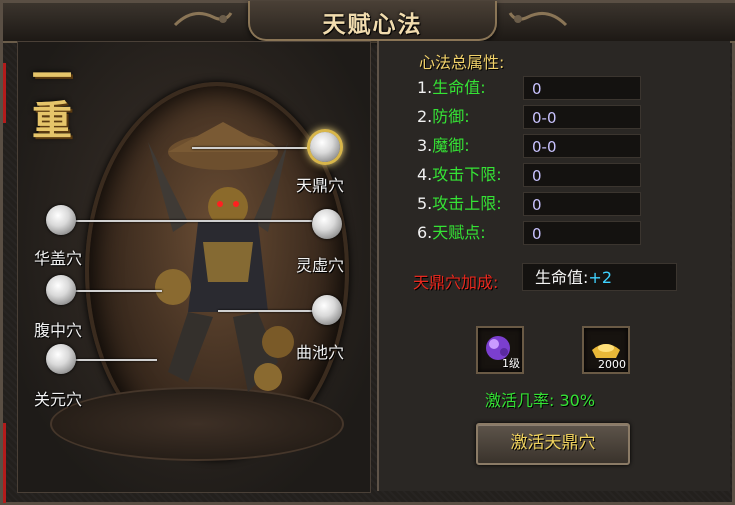 The width and height of the screenshot is (735, 505). Describe the element at coordinates (451, 116) in the screenshot. I see `attribute-name: 防御:` at that location.